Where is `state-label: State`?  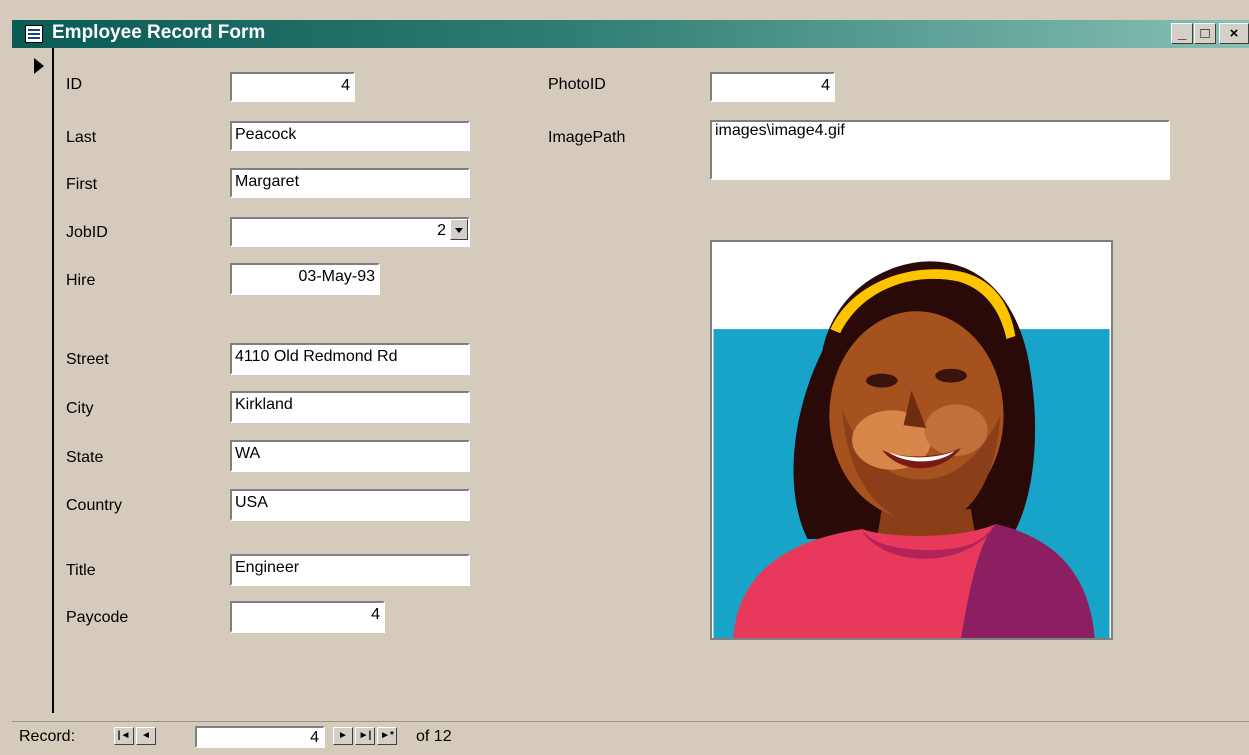
state-label: State is located at coordinates (85, 457).